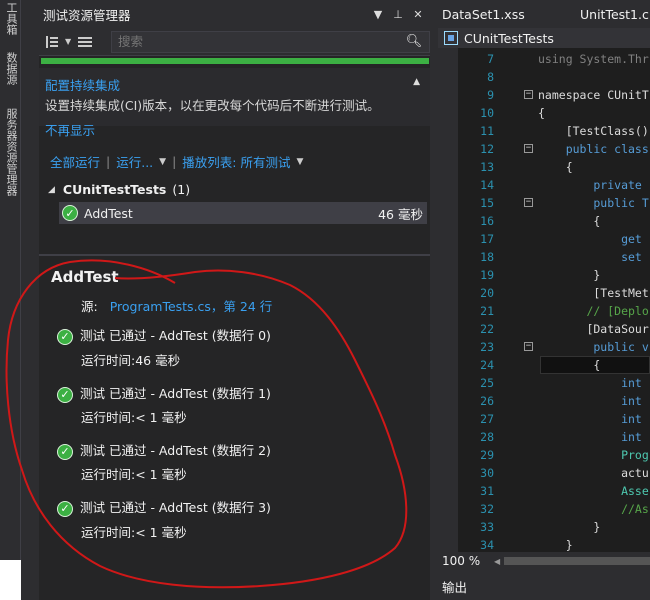  Describe the element at coordinates (11, 152) in the screenshot. I see `server-explorer-tab: 服务器资源管理器` at that location.